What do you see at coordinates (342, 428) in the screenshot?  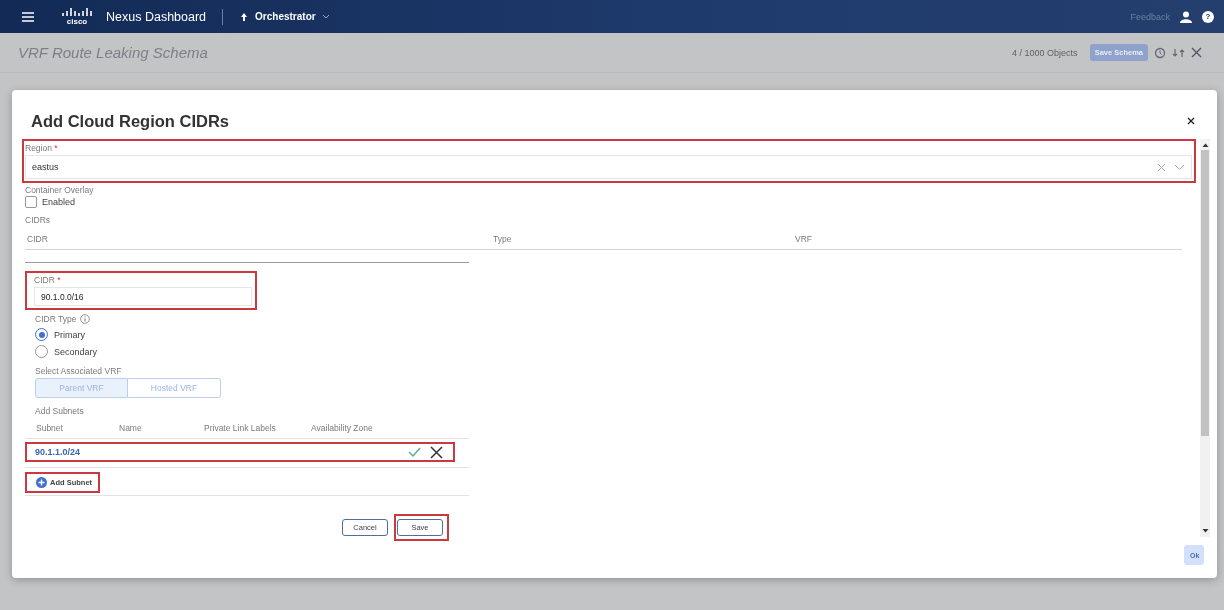 I see `column-header: Availability Zone` at bounding box center [342, 428].